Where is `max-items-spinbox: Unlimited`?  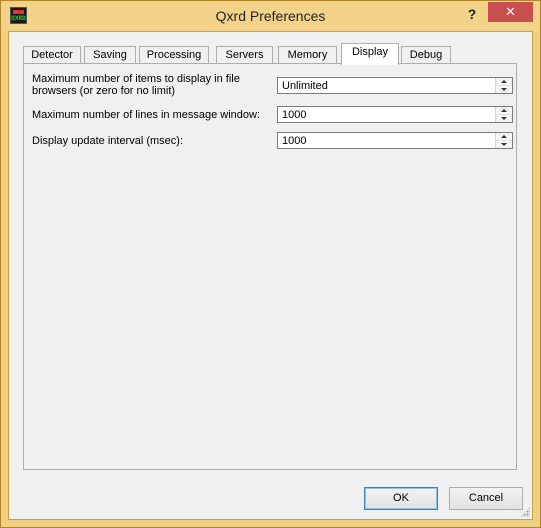 max-items-spinbox: Unlimited is located at coordinates (395, 85).